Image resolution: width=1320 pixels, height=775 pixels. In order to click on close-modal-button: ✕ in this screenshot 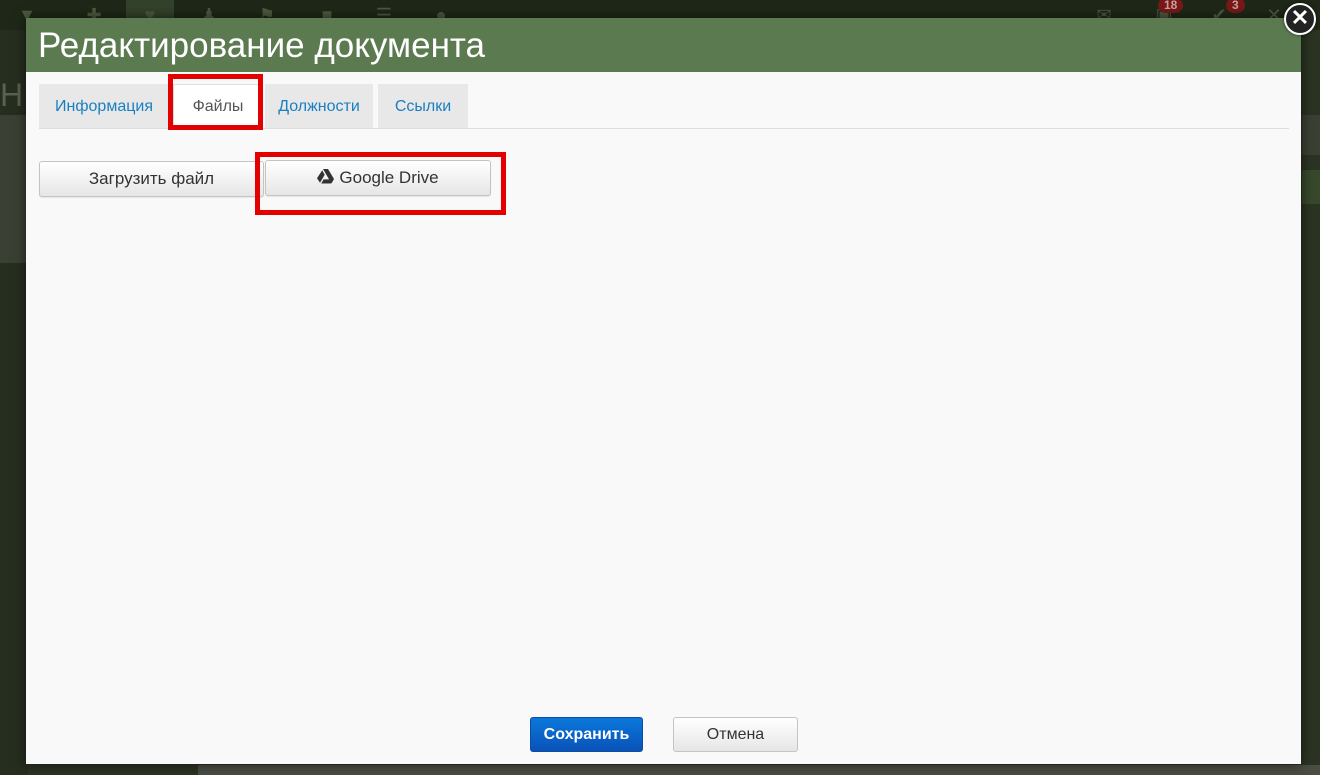, I will do `click(1300, 19)`.